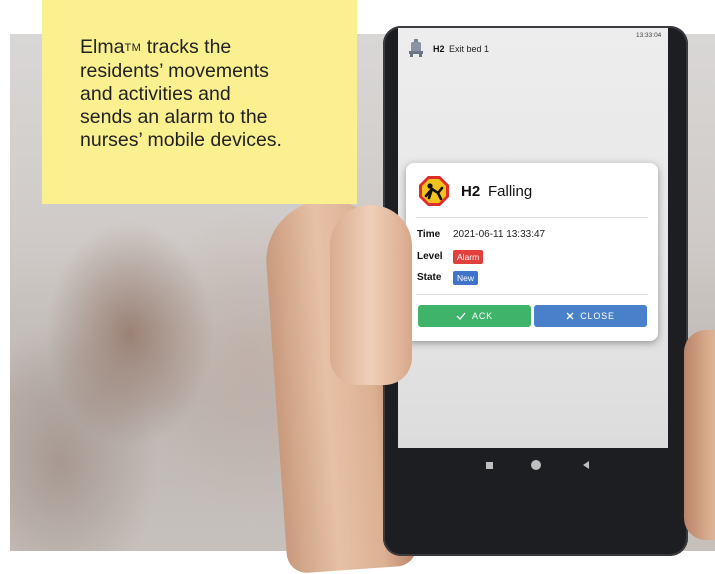 Image resolution: width=715 pixels, height=574 pixels. What do you see at coordinates (533, 50) in the screenshot?
I see `notification-bar: H2 Exit bed 1 13:33:04` at bounding box center [533, 50].